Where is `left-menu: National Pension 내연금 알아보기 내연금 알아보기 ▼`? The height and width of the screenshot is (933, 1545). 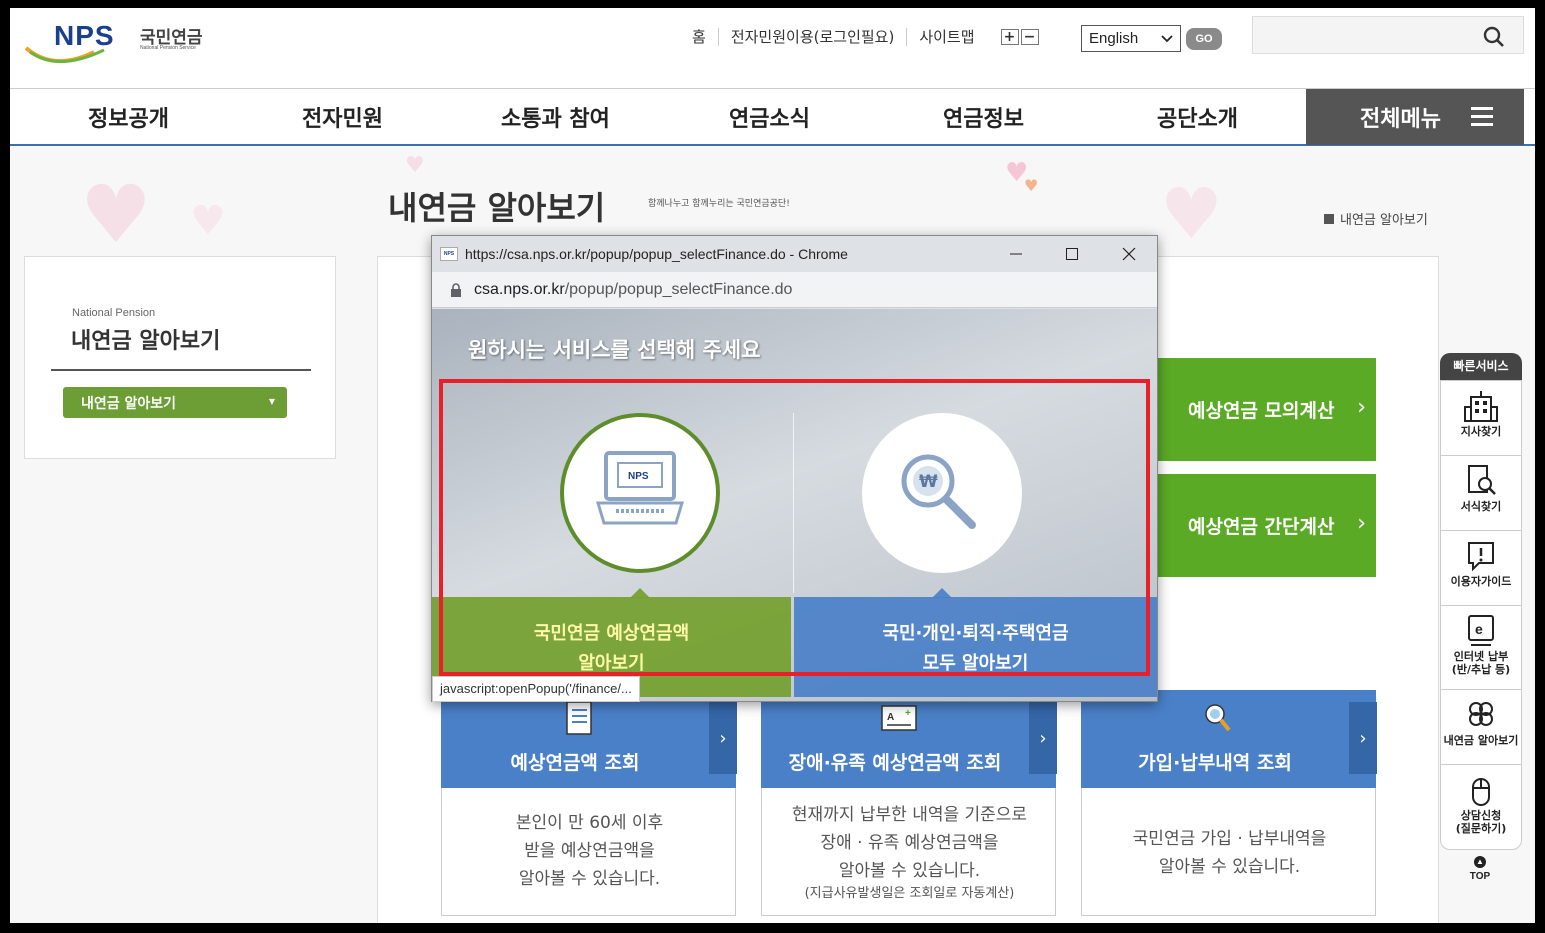 left-menu: National Pension 내연금 알아보기 내연금 알아보기 ▼ is located at coordinates (180, 357).